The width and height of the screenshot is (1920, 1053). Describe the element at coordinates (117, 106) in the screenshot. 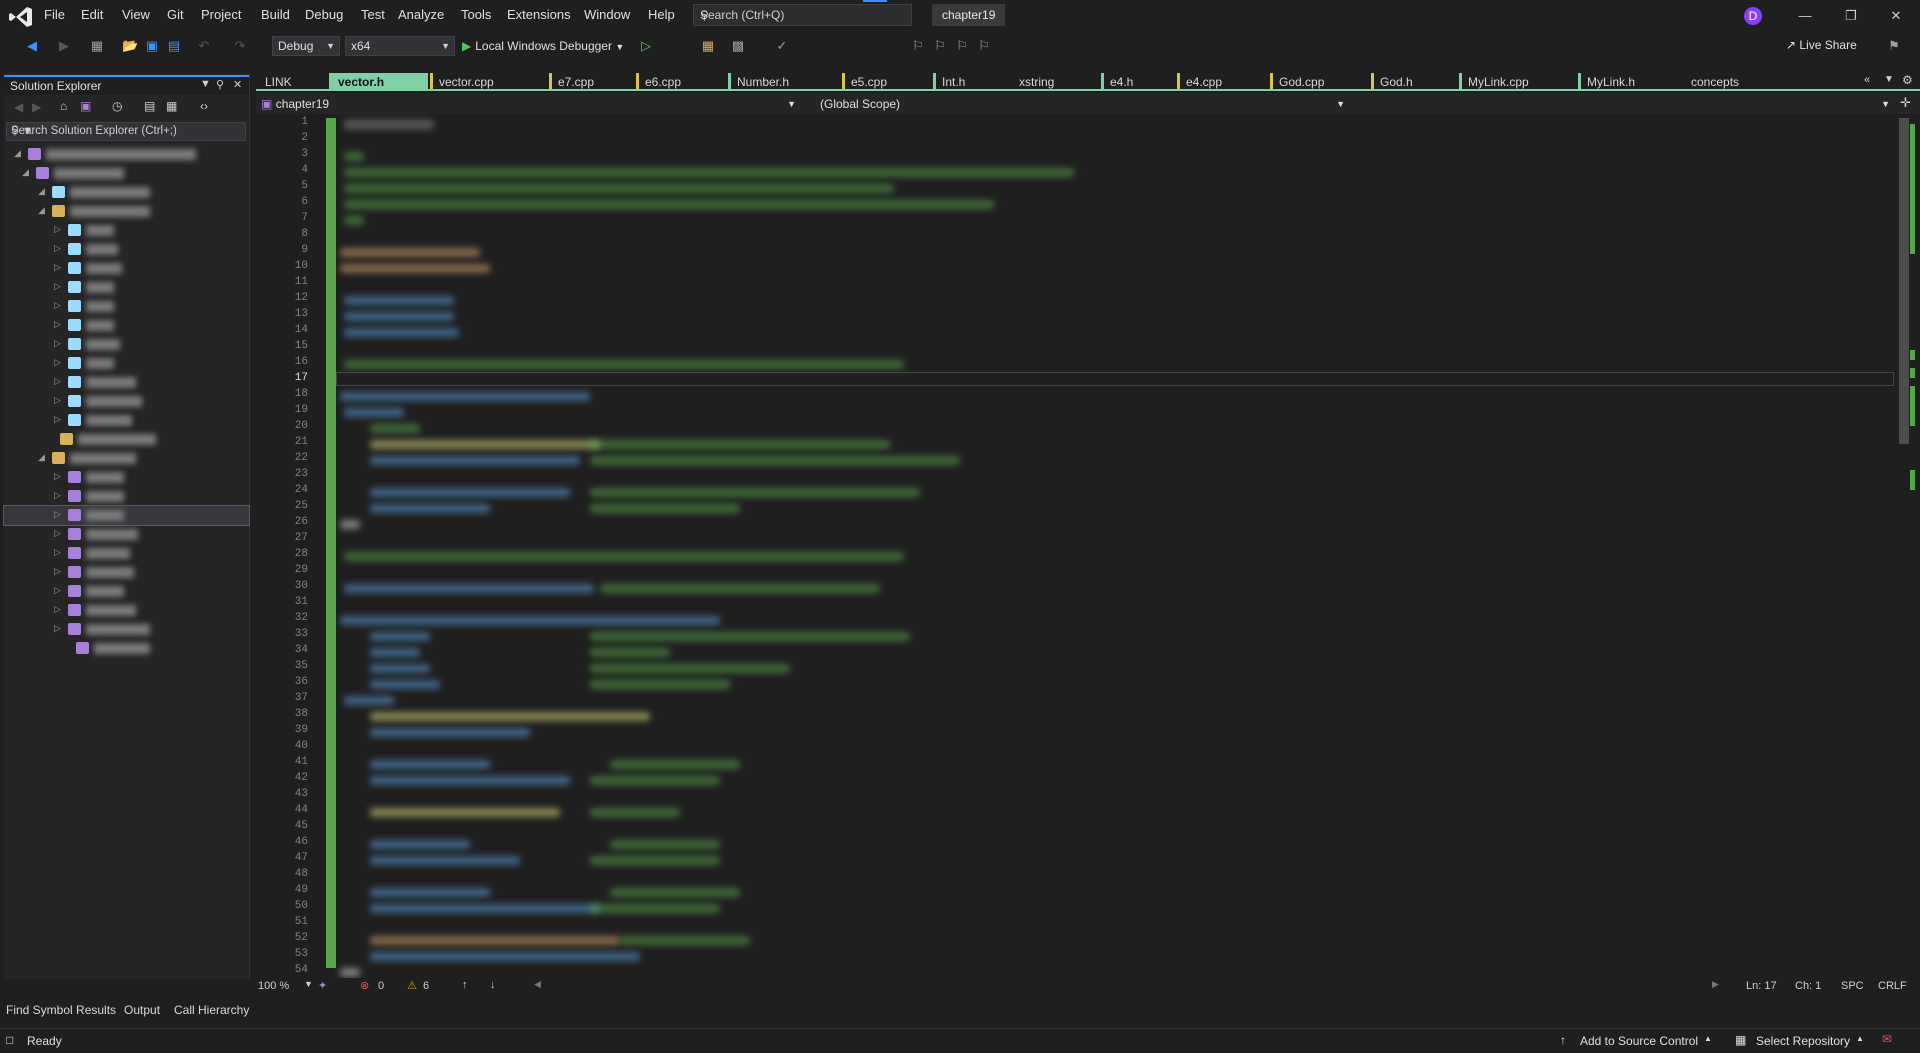

I see `history-icon: ◷` at that location.